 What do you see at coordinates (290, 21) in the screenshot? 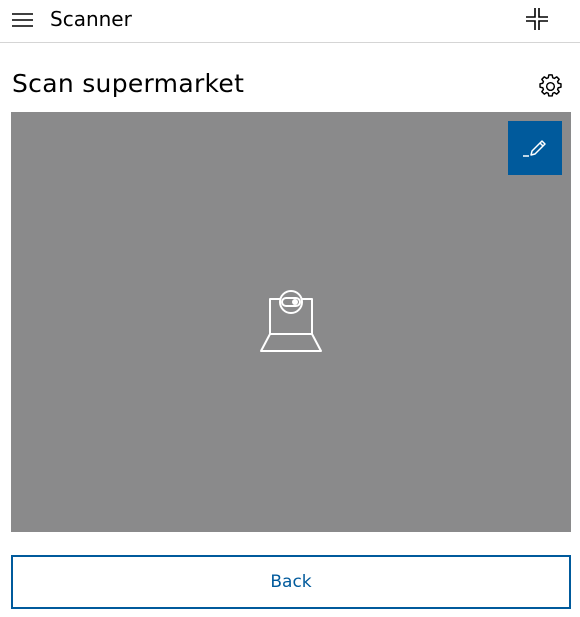
I see `app-header: Scanner` at bounding box center [290, 21].